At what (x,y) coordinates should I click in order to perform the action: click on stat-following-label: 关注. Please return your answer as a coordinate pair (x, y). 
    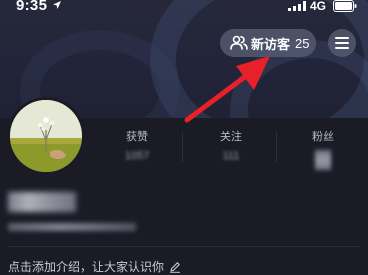
    Looking at the image, I should click on (231, 137).